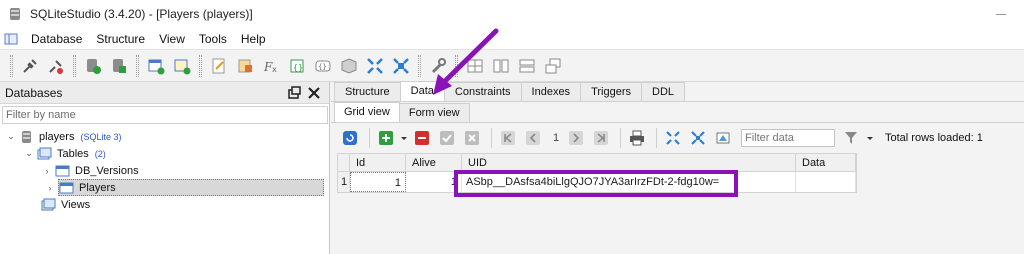 Image resolution: width=1024 pixels, height=254 pixels. I want to click on fullscreen-icon, so click(375, 66).